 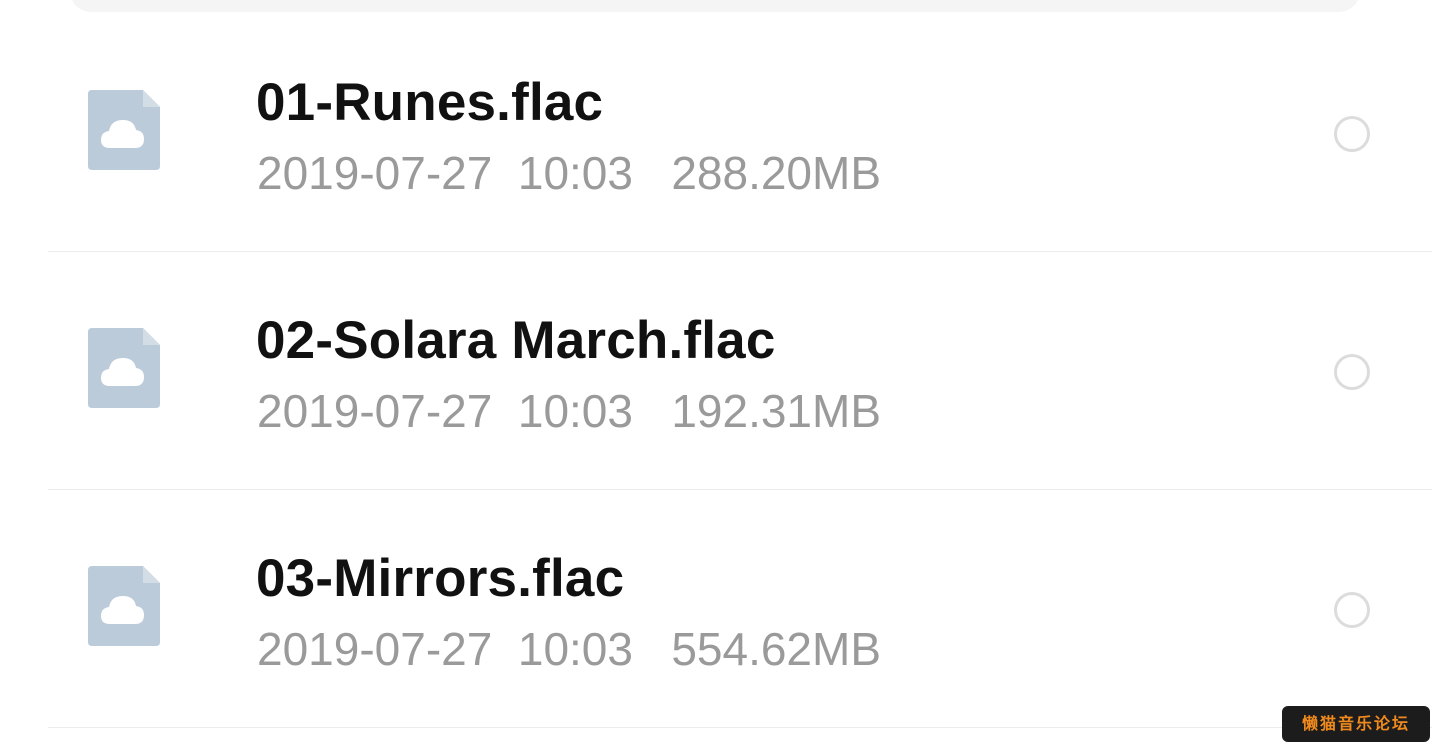 I want to click on file-name: 03-Mirrors.flac, so click(x=440, y=578).